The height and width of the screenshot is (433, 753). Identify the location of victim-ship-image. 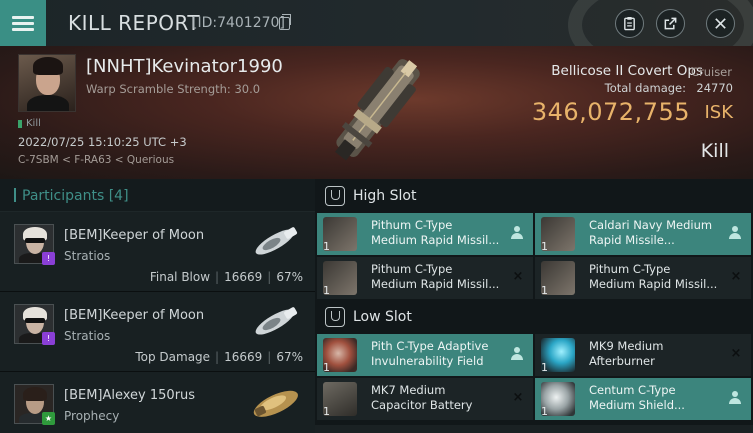
(375, 112).